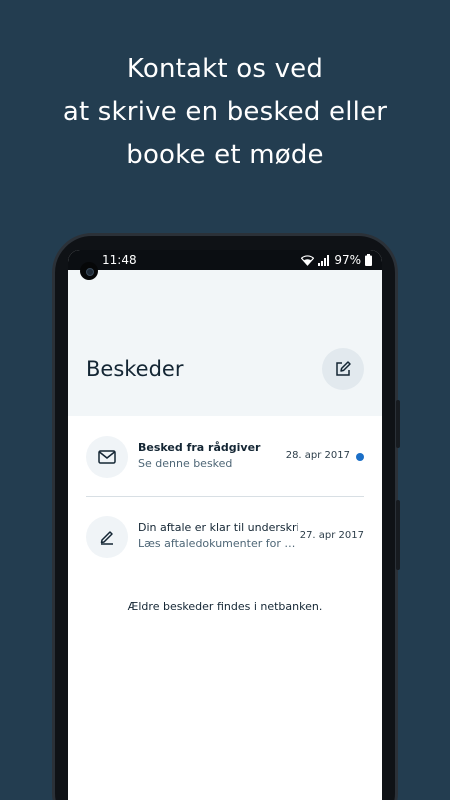 The image size is (450, 800). What do you see at coordinates (225, 343) in the screenshot?
I see `app-header: Beskeder` at bounding box center [225, 343].